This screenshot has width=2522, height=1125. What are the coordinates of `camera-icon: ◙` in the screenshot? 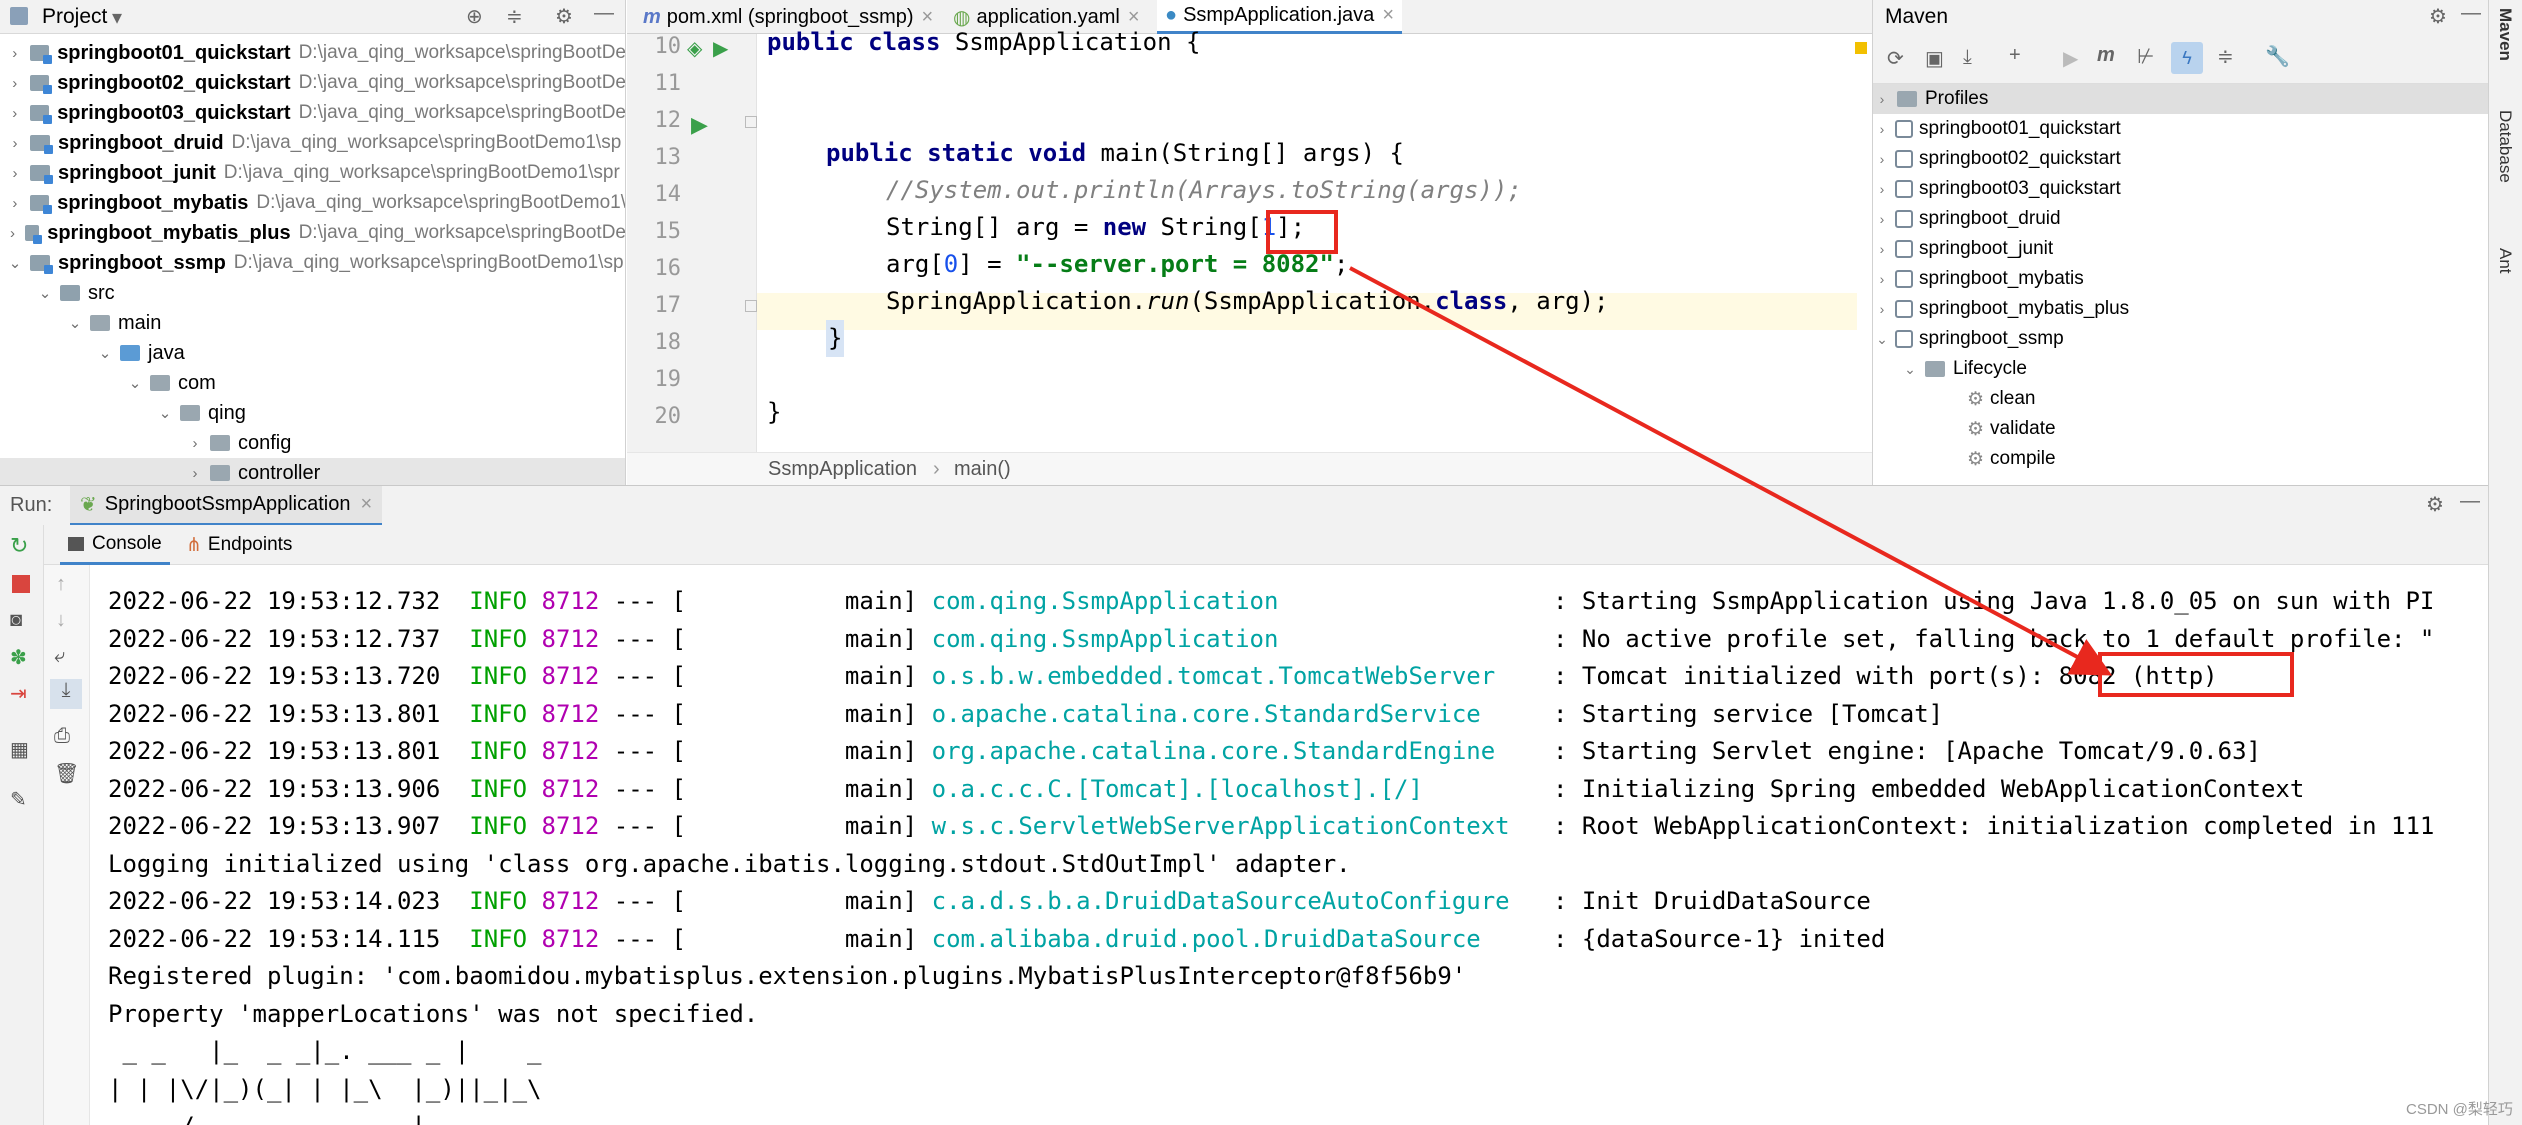 It's located at (16, 620).